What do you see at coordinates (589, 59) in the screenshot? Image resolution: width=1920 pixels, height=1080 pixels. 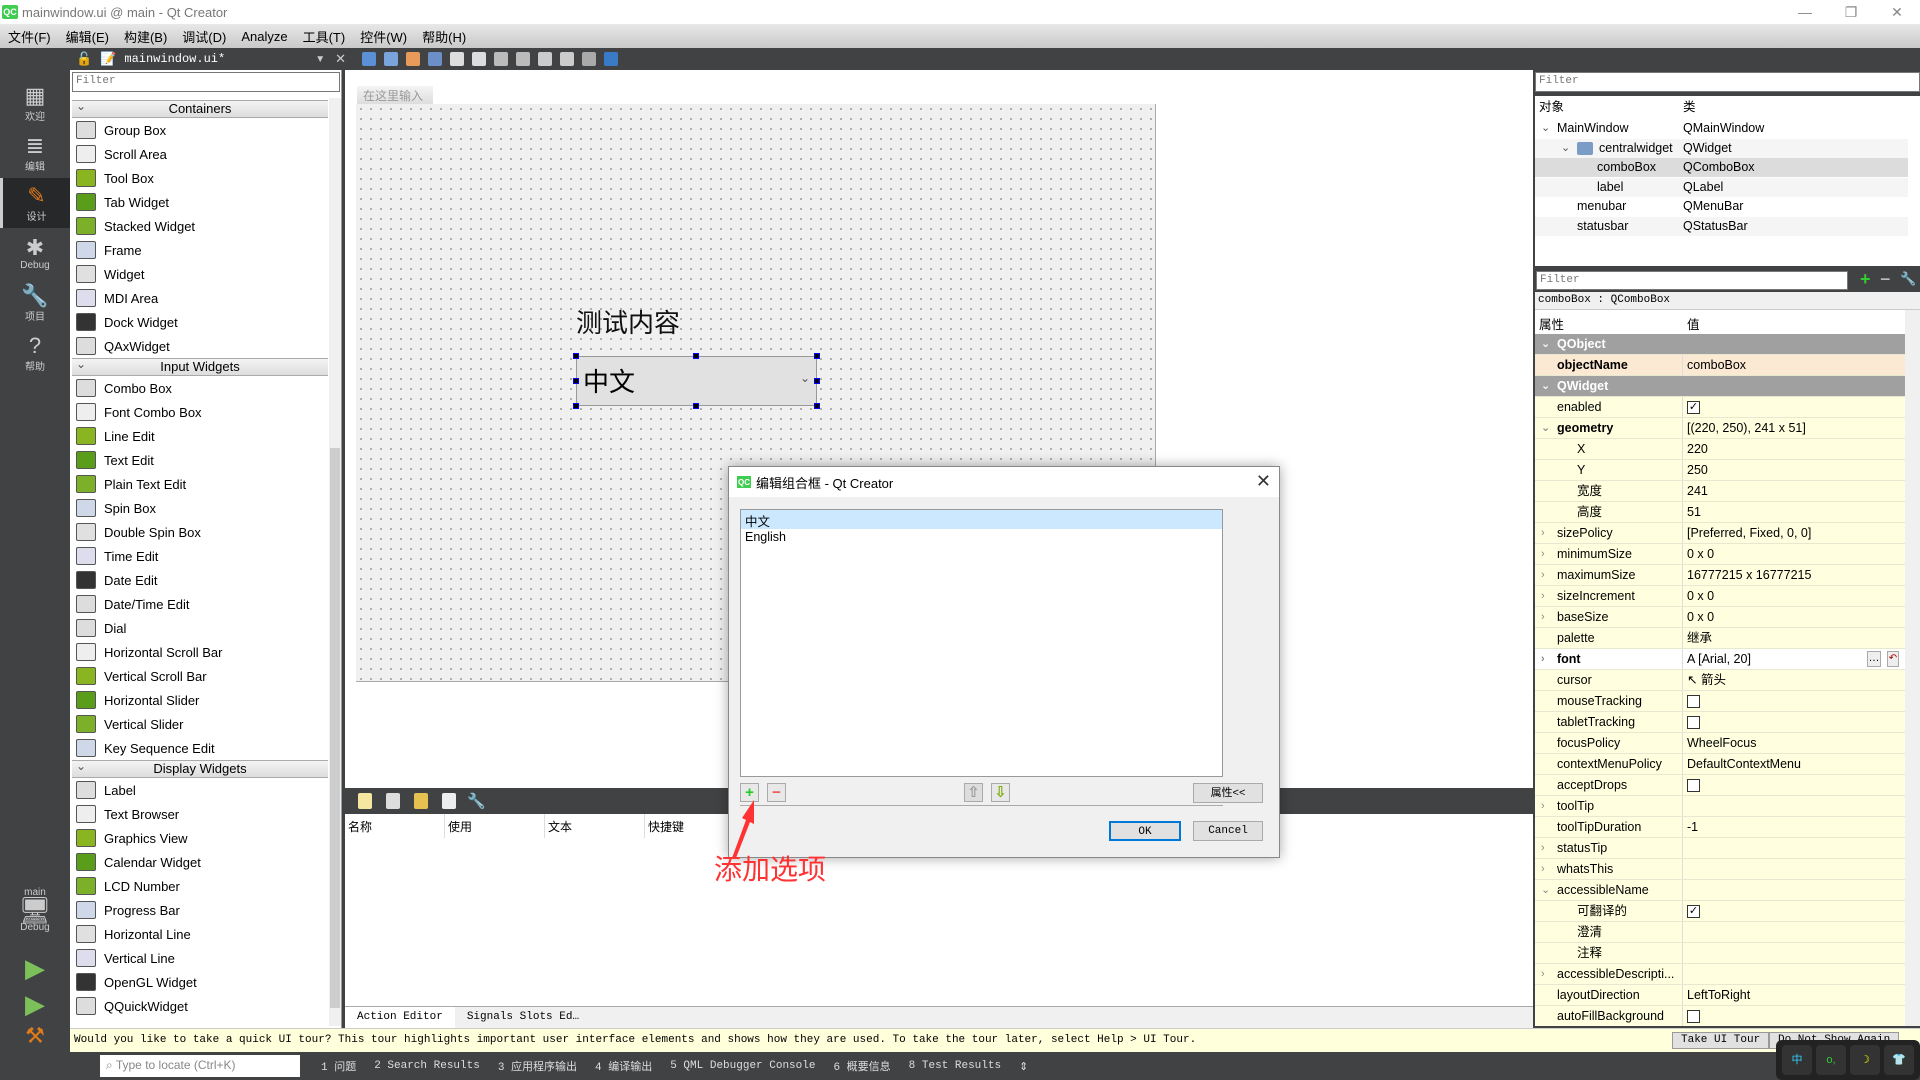 I see `break-layout-icon` at bounding box center [589, 59].